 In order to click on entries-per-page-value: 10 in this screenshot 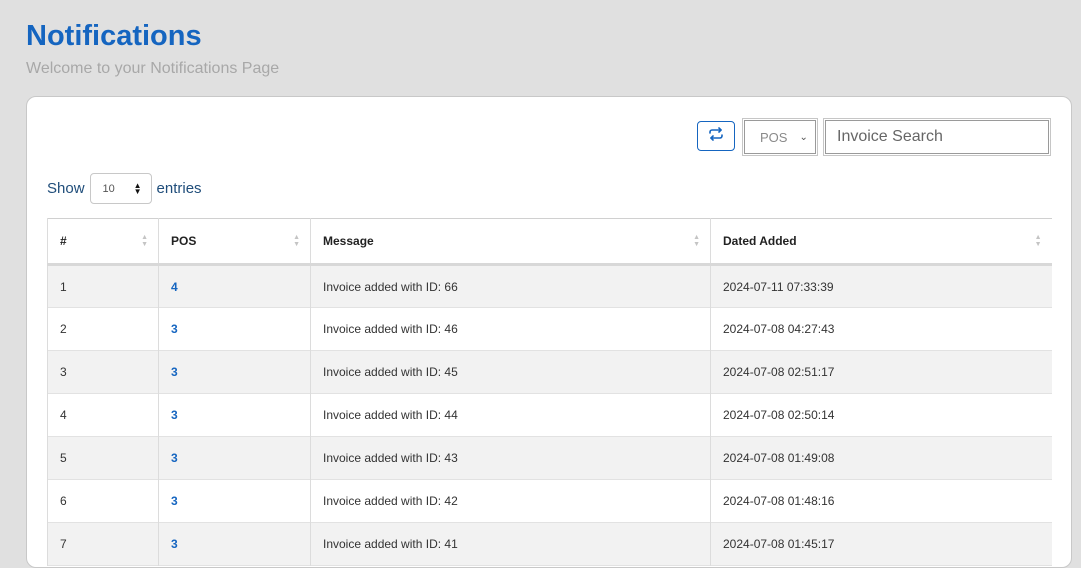, I will do `click(108, 188)`.